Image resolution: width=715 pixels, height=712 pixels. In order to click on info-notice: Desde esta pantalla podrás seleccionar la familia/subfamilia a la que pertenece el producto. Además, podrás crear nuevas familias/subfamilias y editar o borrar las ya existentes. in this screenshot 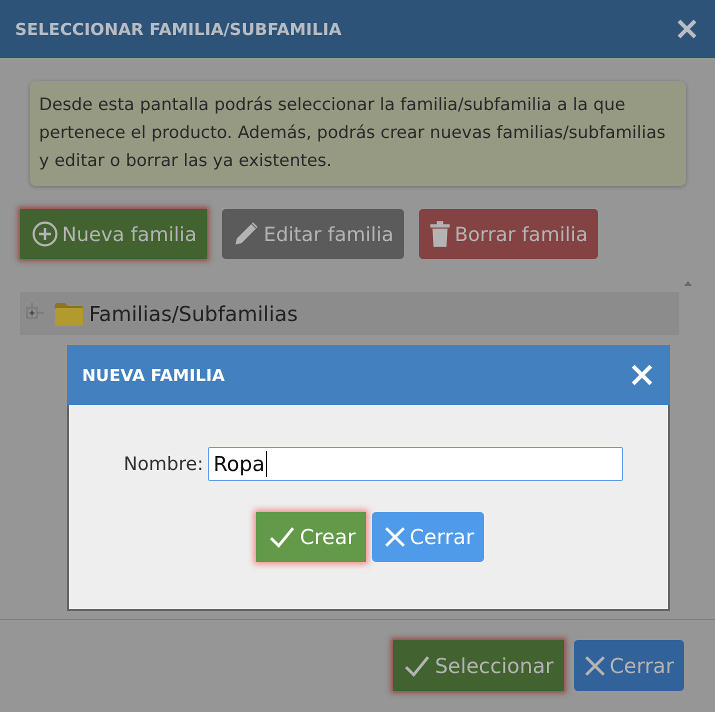, I will do `click(358, 133)`.